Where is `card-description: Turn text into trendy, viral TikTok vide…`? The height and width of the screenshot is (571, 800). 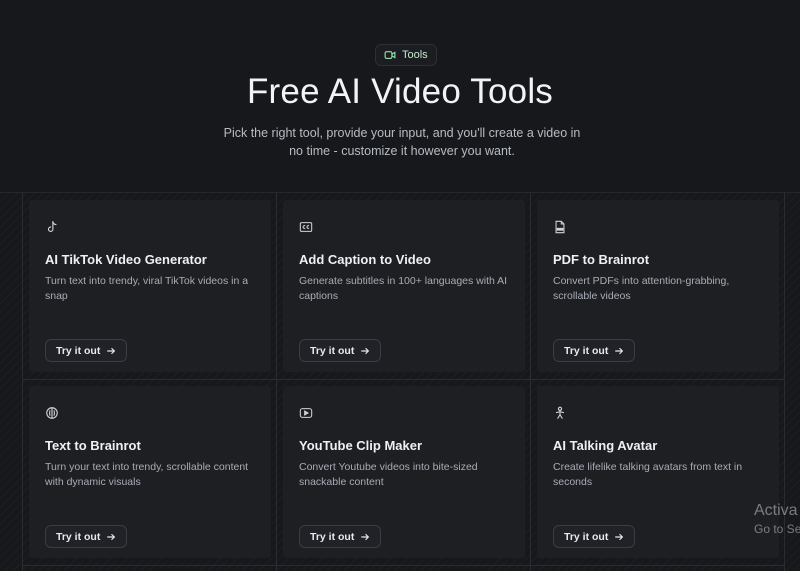
card-description: Turn text into trendy, viral TikTok vide… is located at coordinates (147, 288).